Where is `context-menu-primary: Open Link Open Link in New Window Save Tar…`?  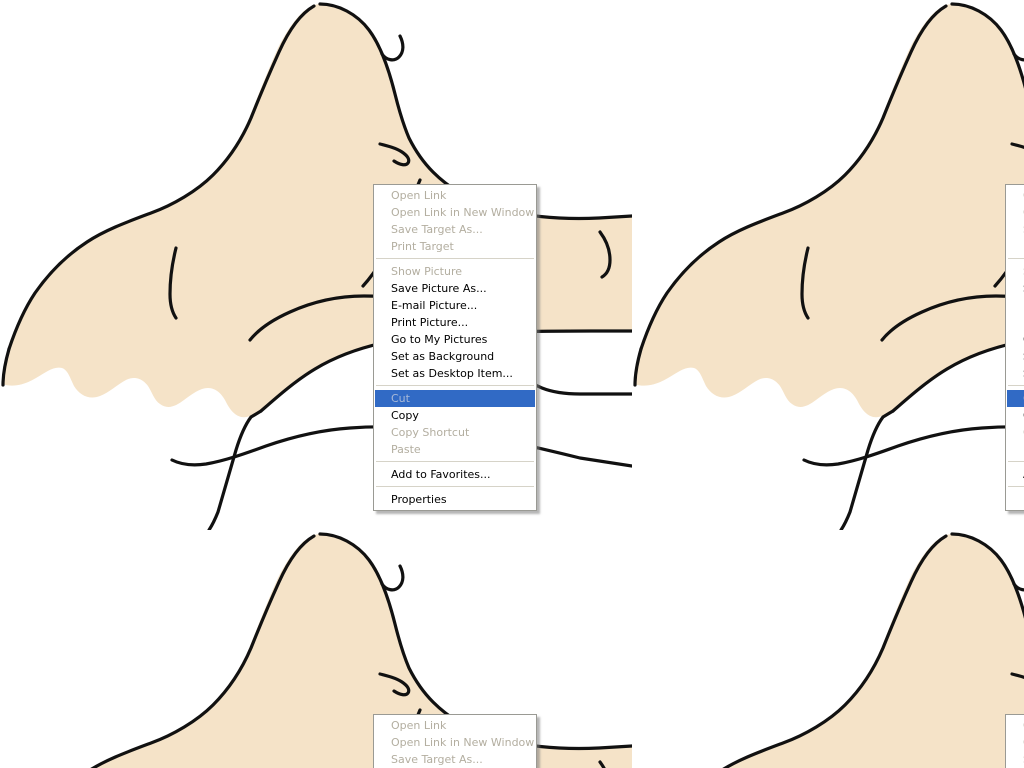 context-menu-primary: Open Link Open Link in New Window Save Tar… is located at coordinates (455, 347).